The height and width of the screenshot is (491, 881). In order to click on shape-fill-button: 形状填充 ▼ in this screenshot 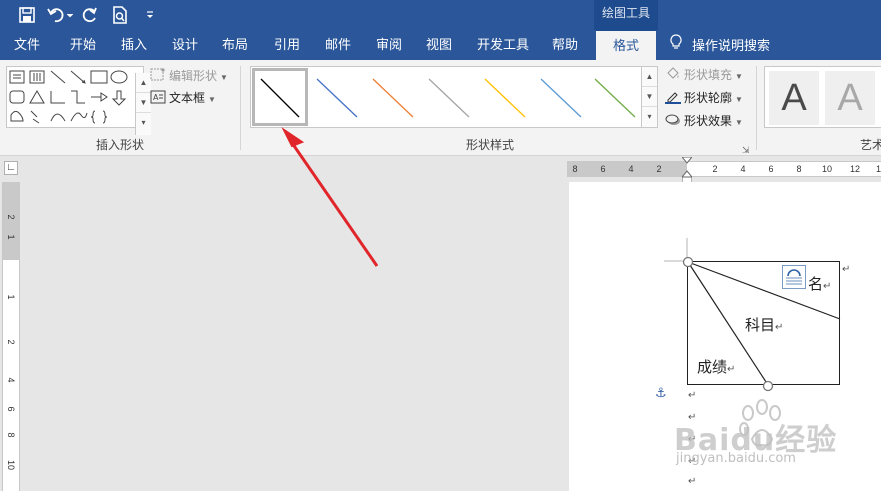, I will do `click(704, 75)`.